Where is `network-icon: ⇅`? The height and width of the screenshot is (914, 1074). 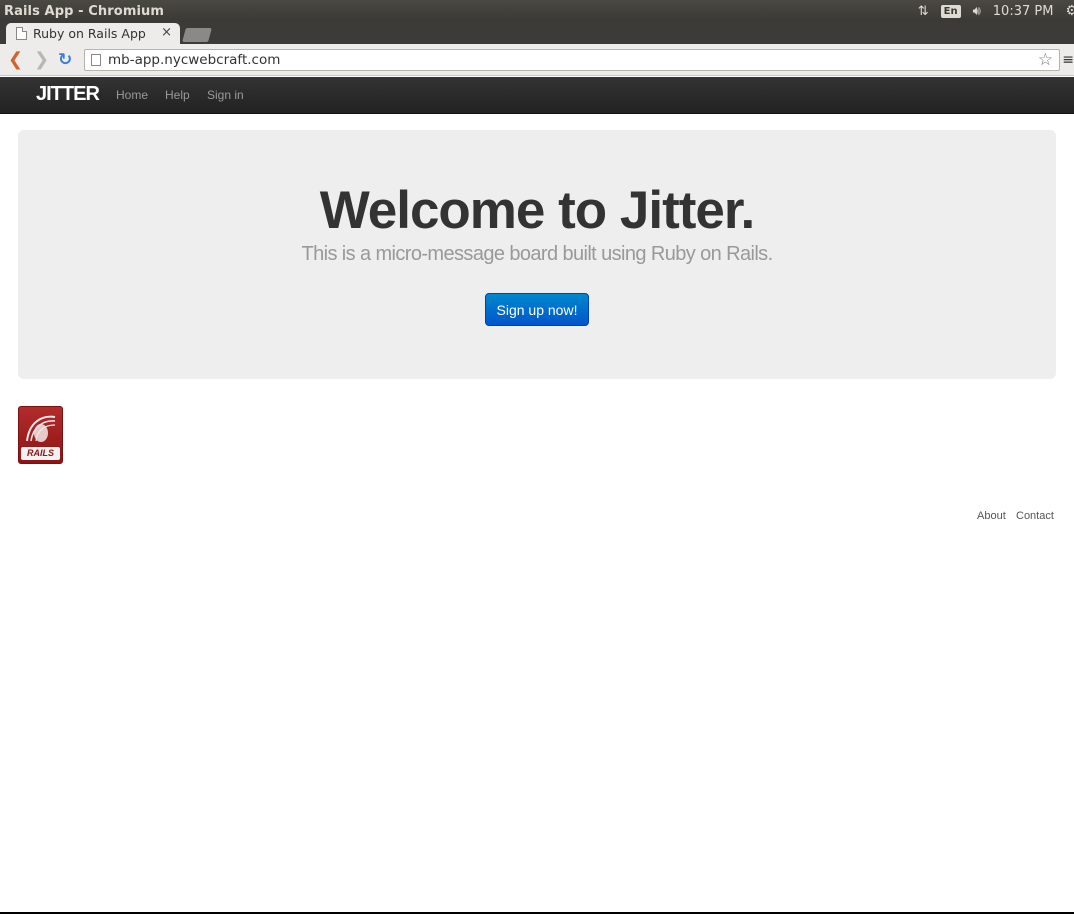 network-icon: ⇅ is located at coordinates (923, 11).